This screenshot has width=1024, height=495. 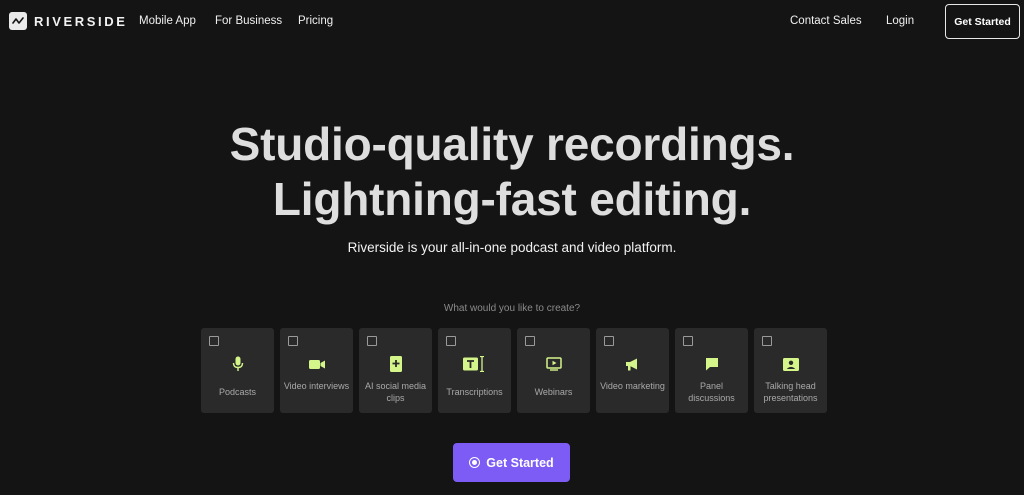 I want to click on microphone-icon, so click(x=237, y=364).